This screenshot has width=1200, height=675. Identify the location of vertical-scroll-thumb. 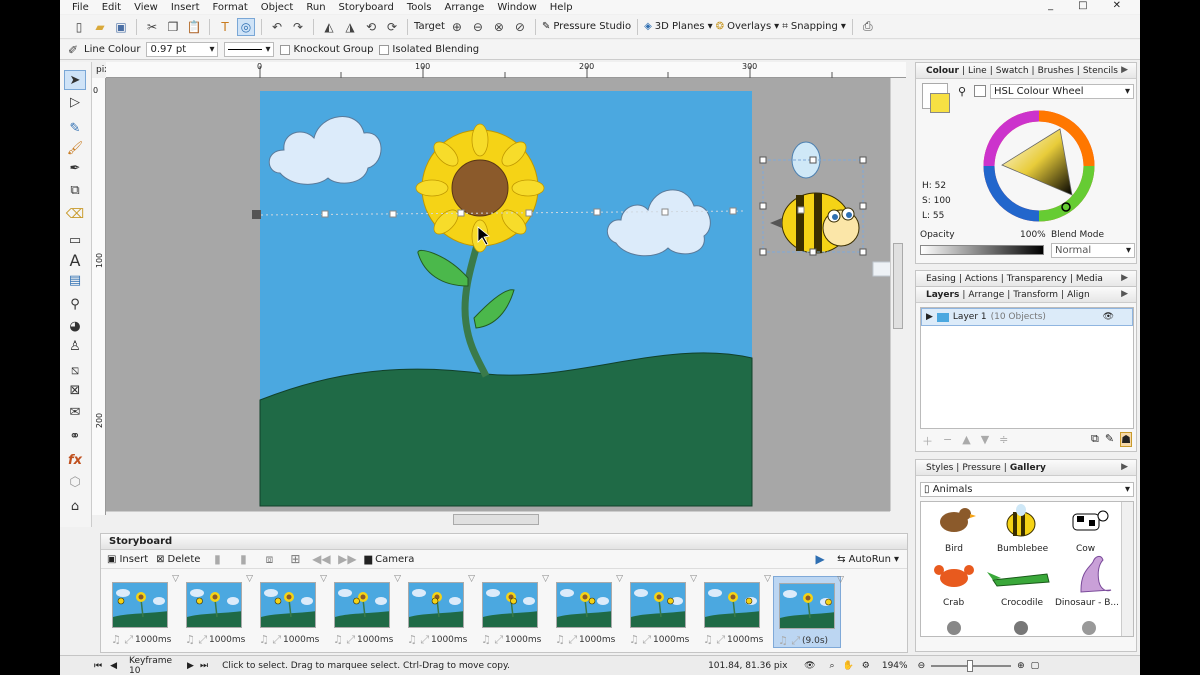
(898, 286).